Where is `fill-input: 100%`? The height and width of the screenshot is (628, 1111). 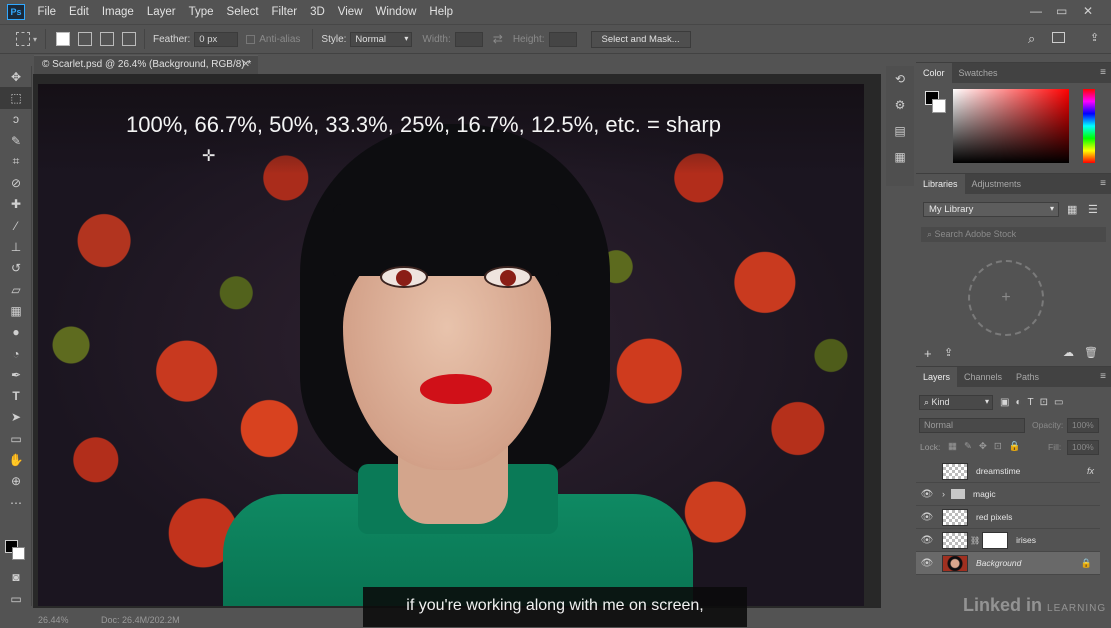
fill-input: 100% is located at coordinates (1083, 447).